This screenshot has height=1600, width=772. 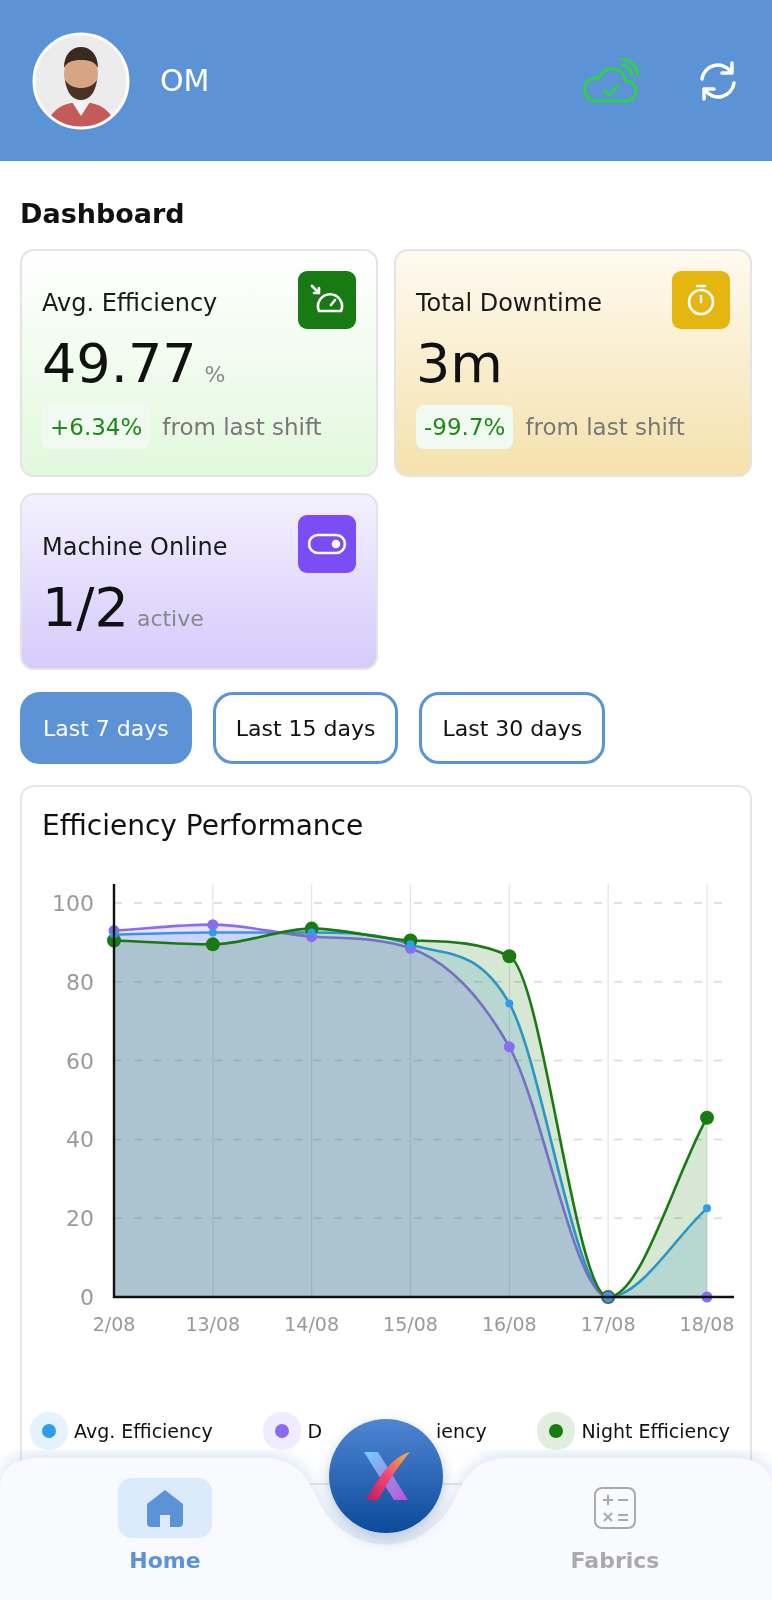 What do you see at coordinates (119, 364) in the screenshot?
I see `stat-value: 49.77` at bounding box center [119, 364].